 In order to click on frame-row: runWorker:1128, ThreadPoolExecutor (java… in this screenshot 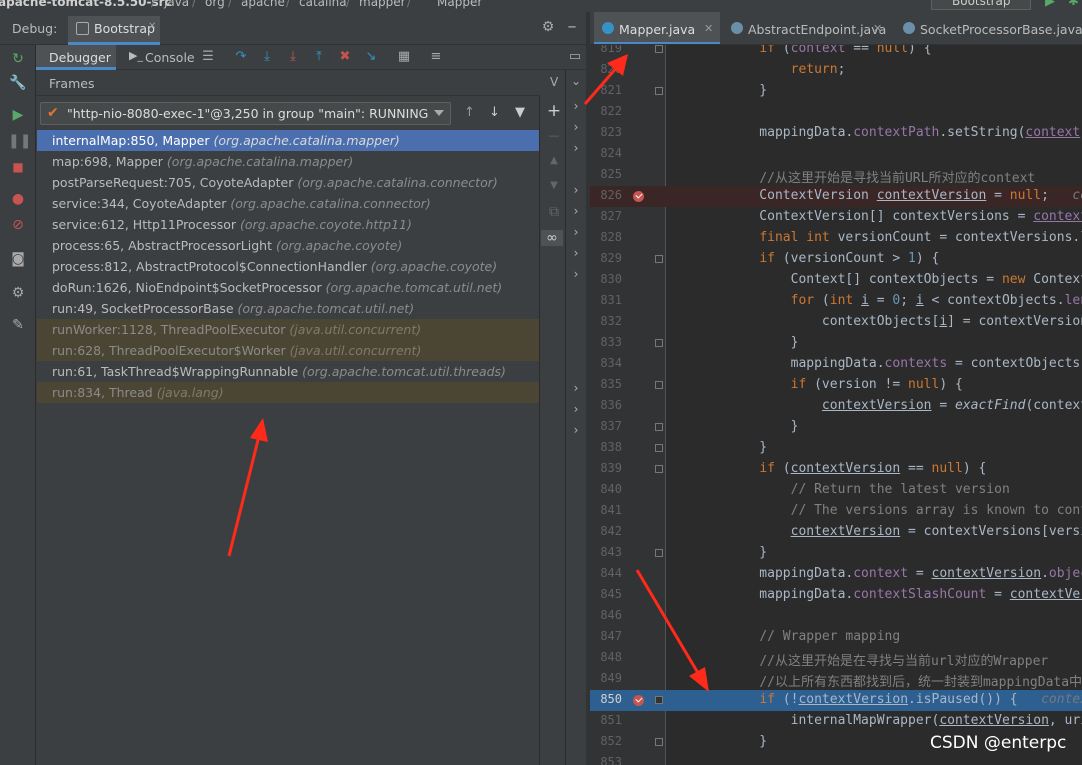, I will do `click(288, 329)`.